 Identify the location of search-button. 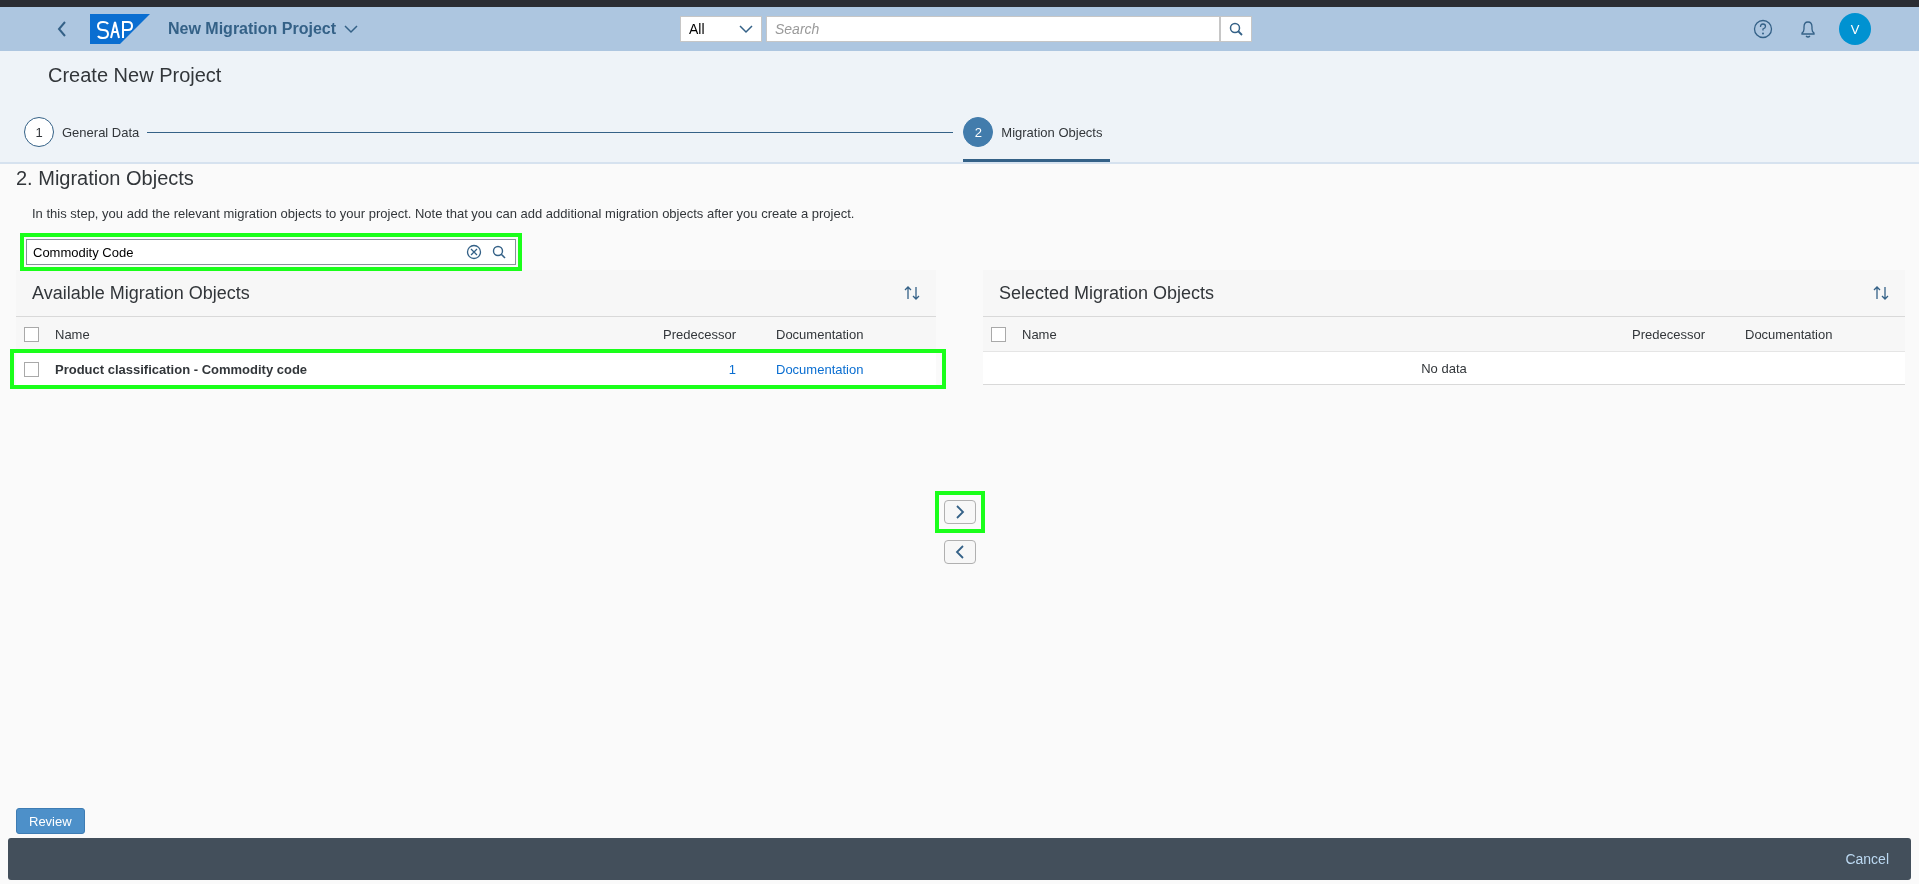
(1236, 29).